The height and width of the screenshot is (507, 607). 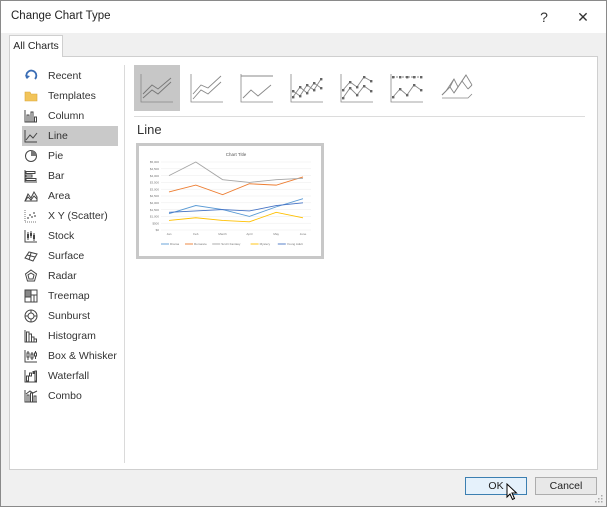 What do you see at coordinates (56, 176) in the screenshot?
I see `sidebar-item-label: Bar` at bounding box center [56, 176].